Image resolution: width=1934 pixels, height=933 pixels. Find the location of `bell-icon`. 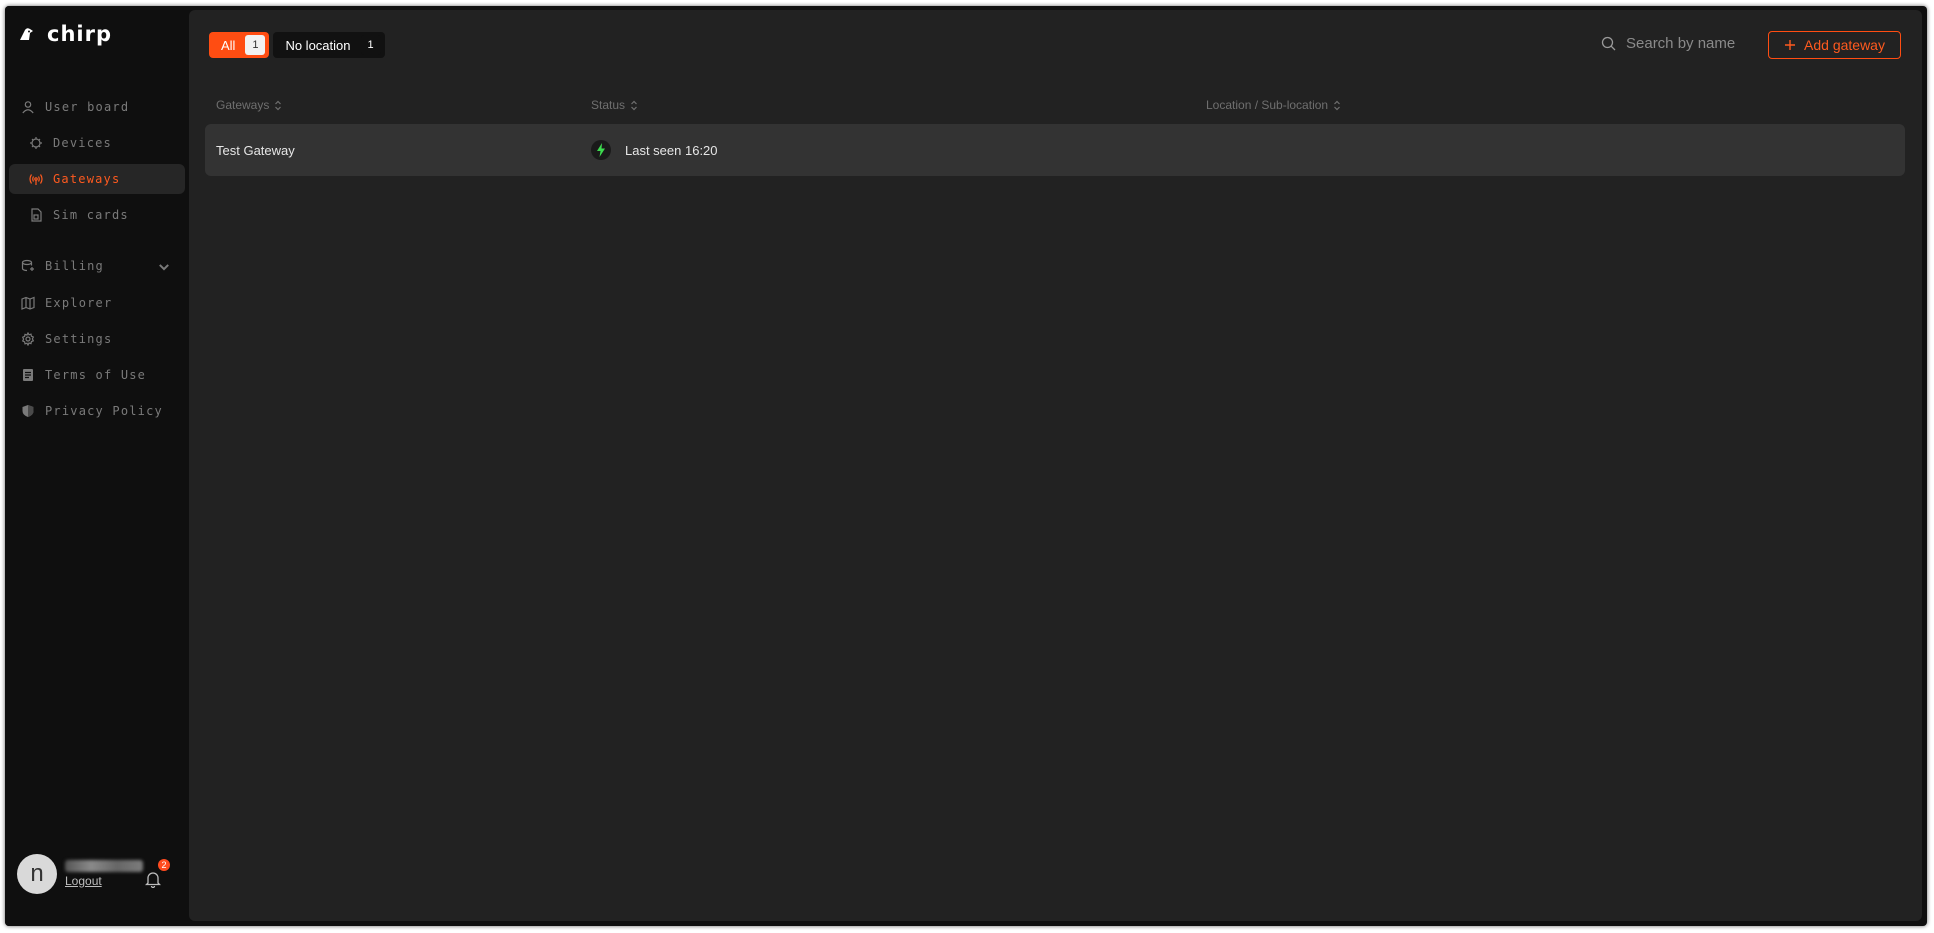

bell-icon is located at coordinates (153, 879).